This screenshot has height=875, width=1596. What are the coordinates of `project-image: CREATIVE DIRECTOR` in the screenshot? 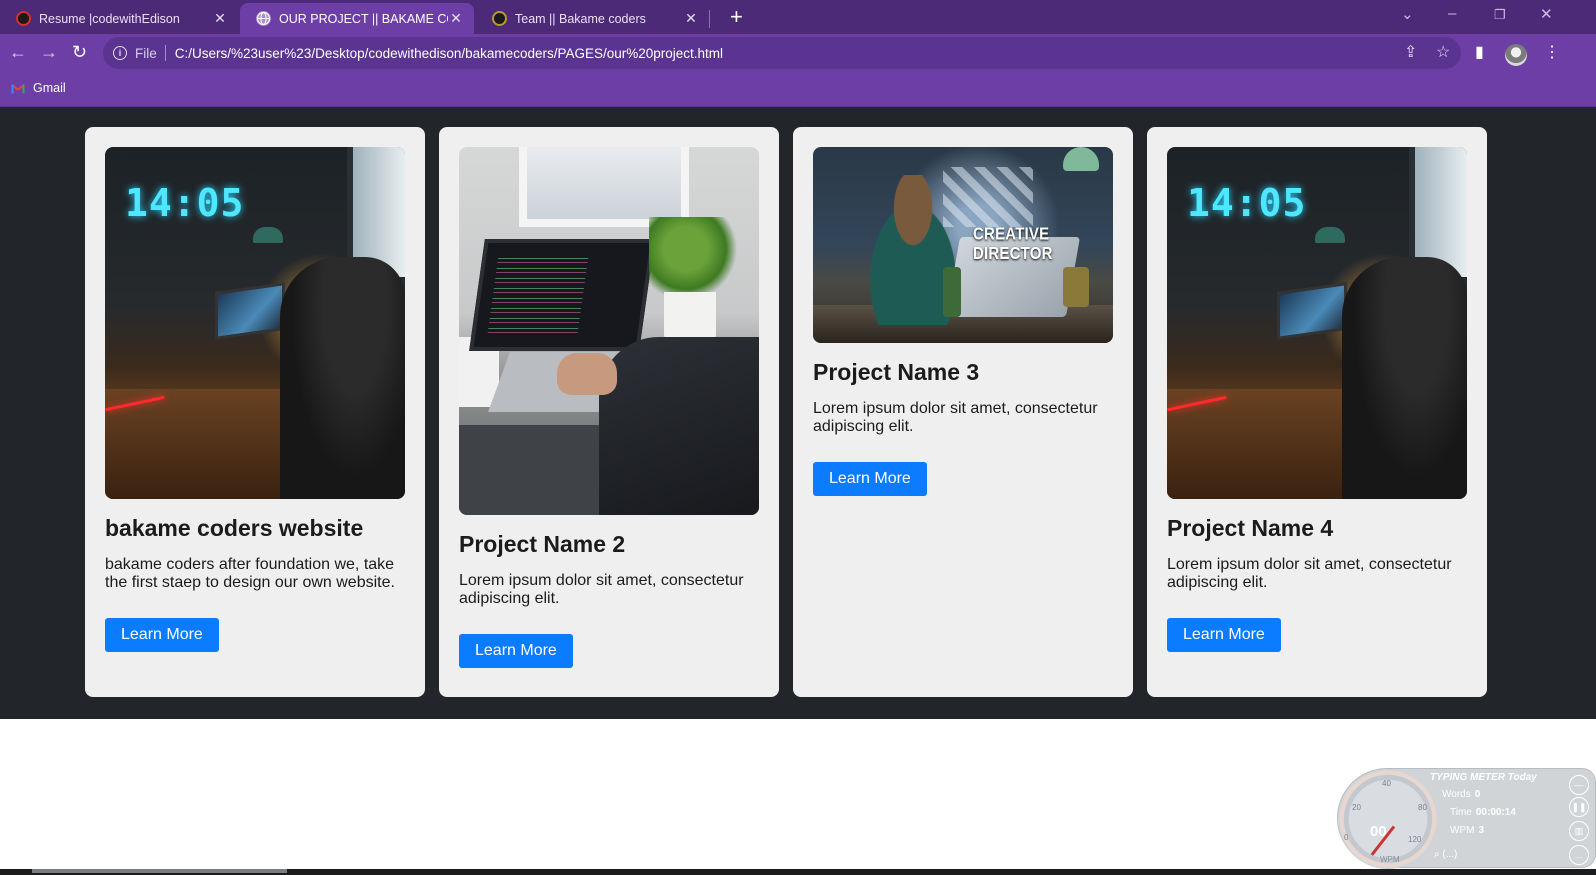 It's located at (963, 245).